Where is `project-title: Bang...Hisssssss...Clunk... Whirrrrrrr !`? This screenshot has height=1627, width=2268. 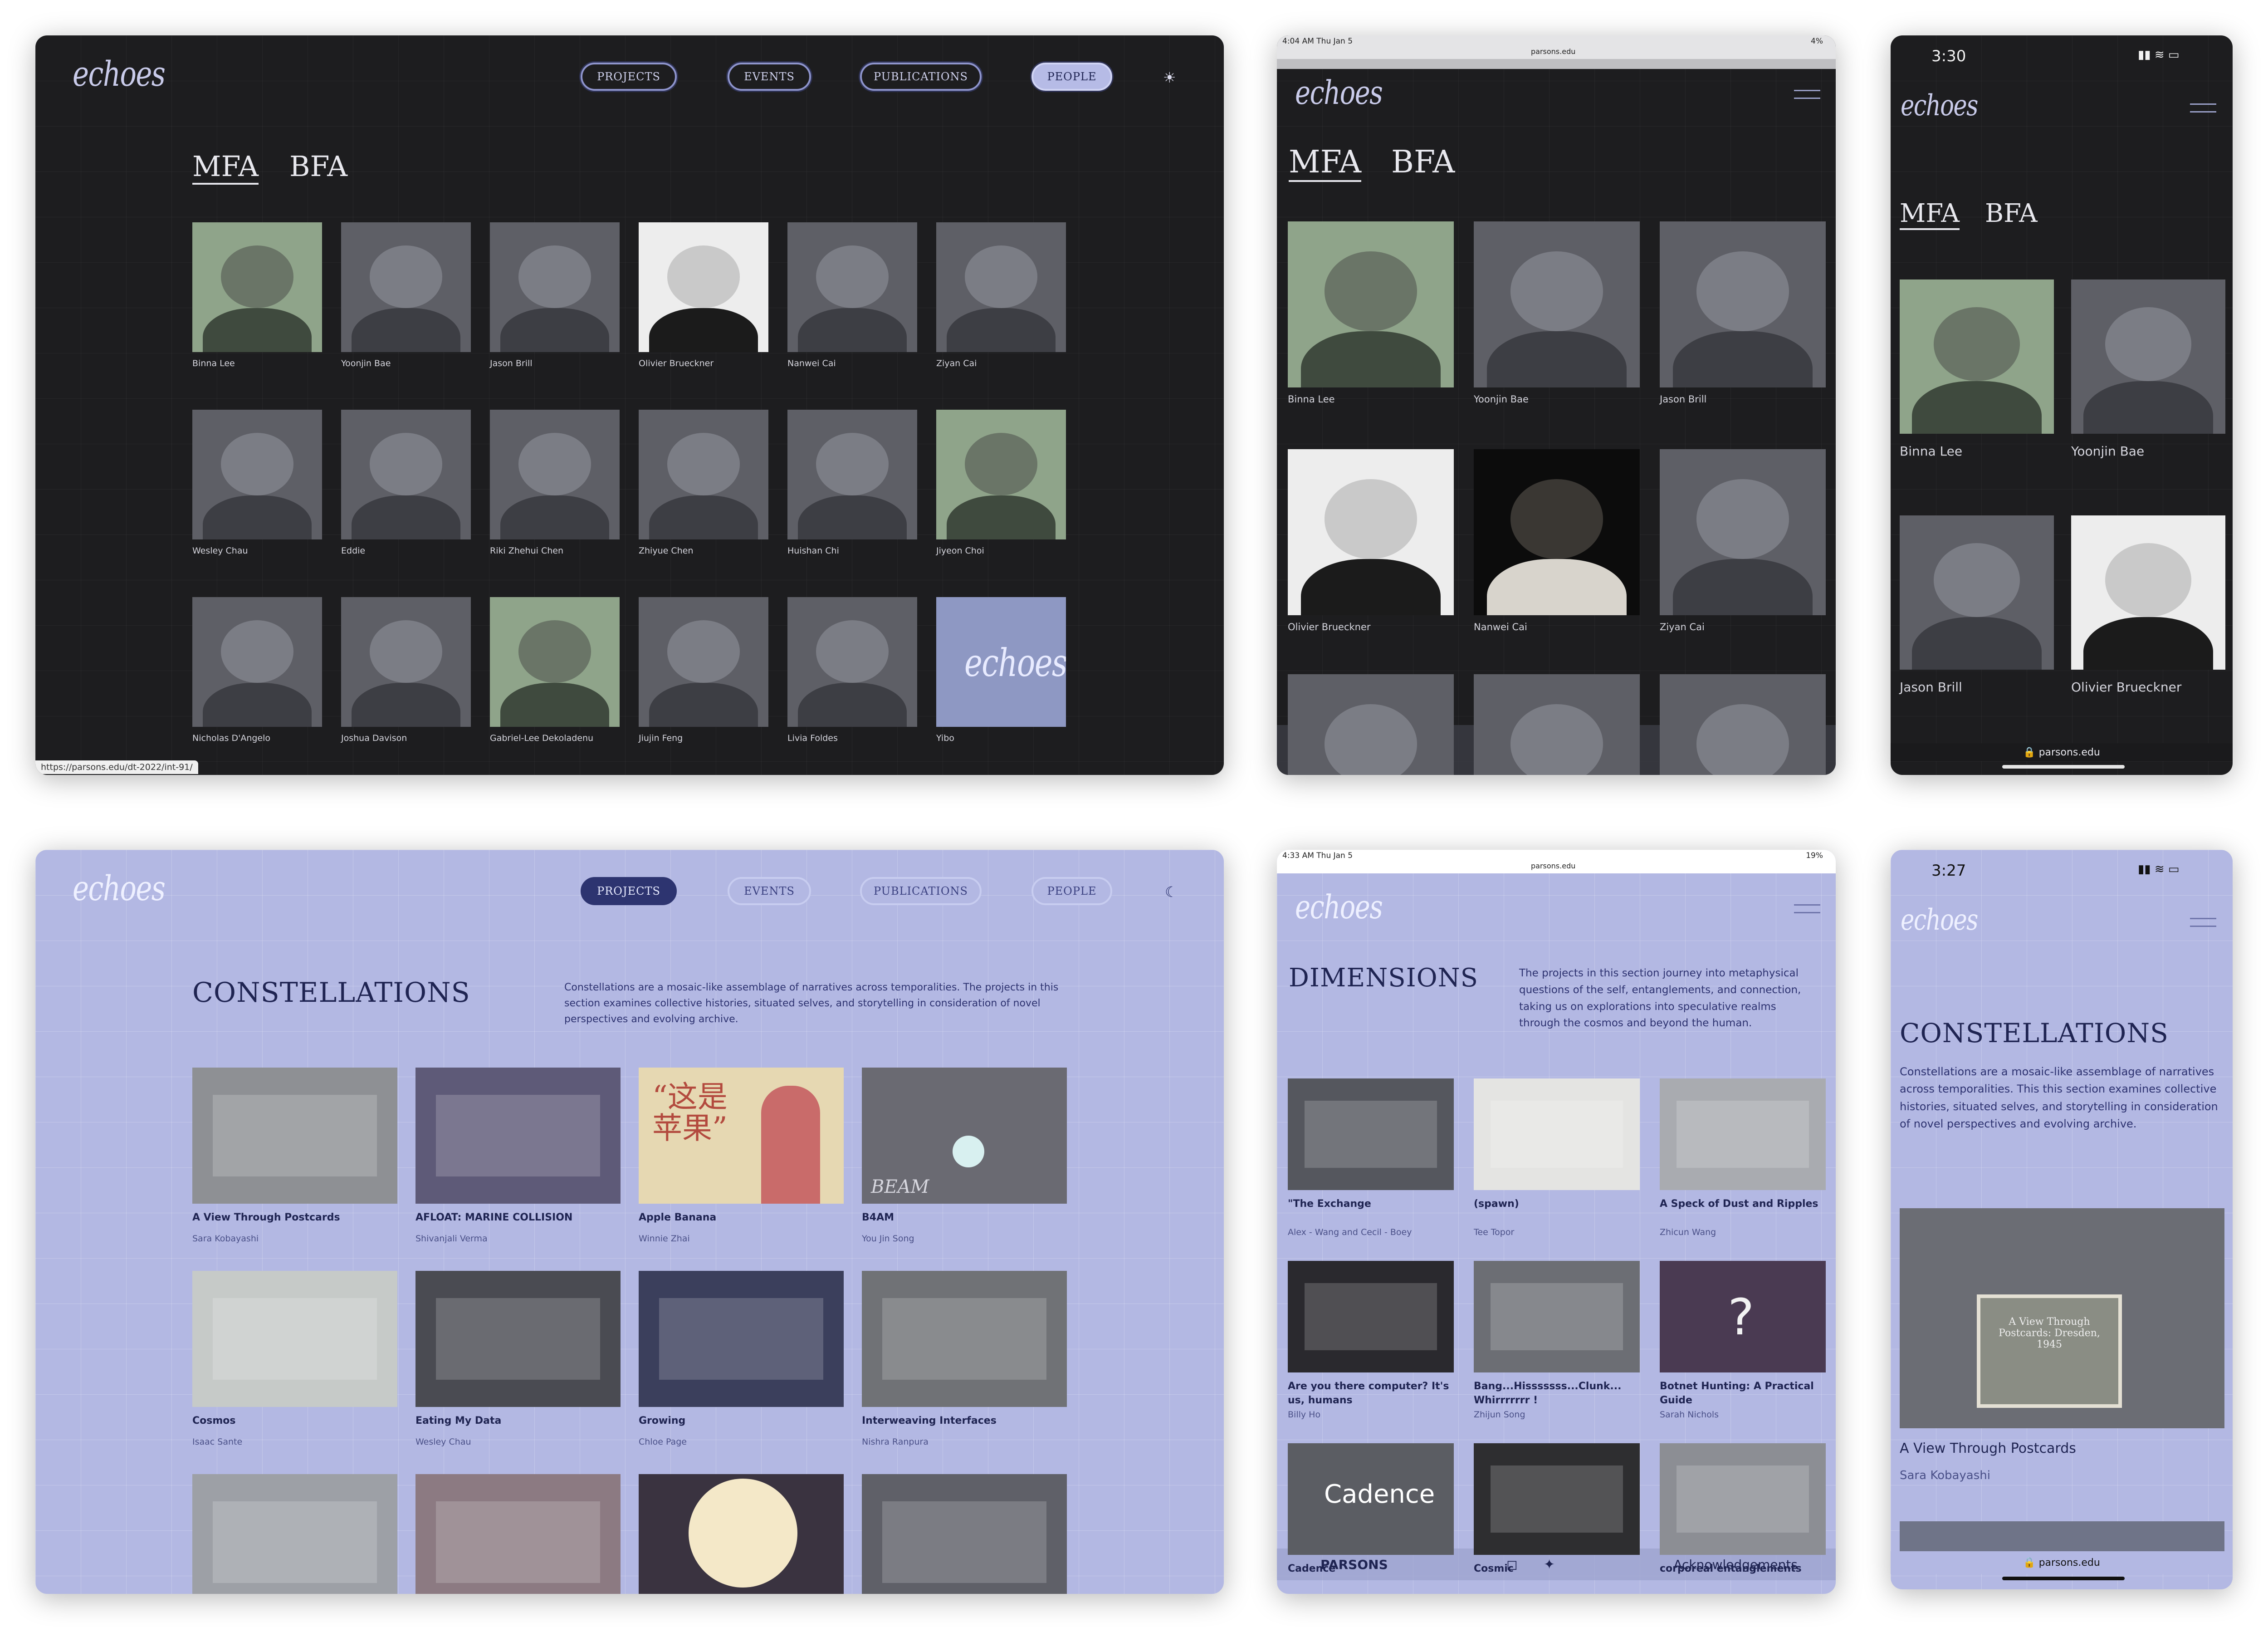 project-title: Bang...Hisssssss...Clunk... Whirrrrrrr ! is located at coordinates (1557, 1394).